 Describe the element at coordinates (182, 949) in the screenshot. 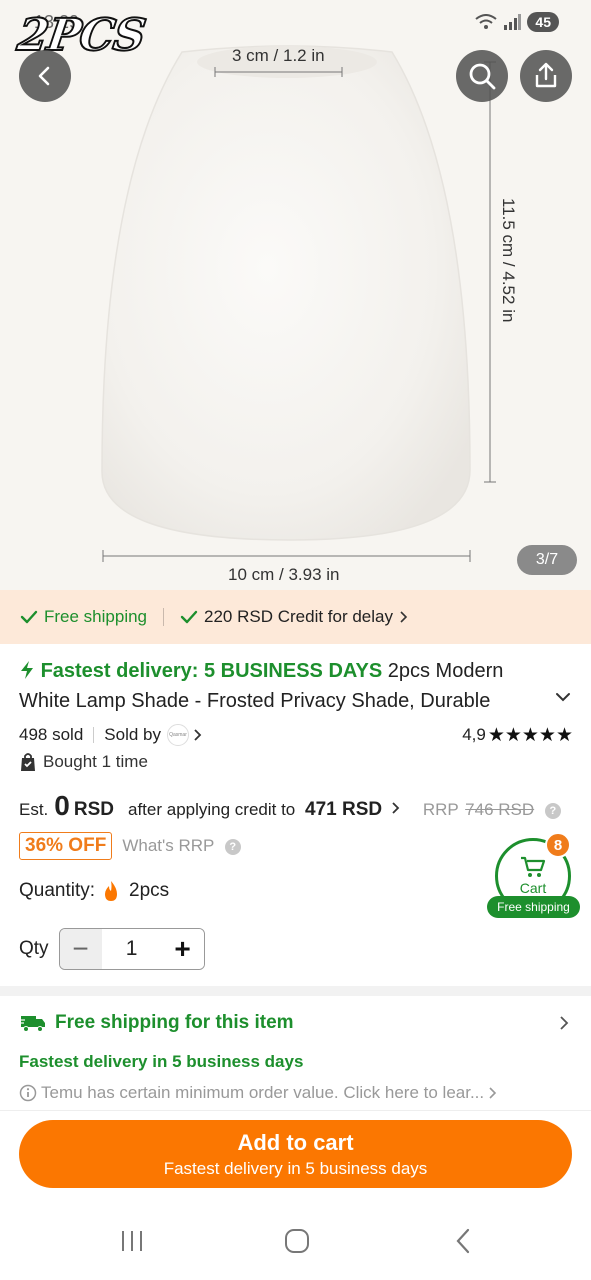

I see `increase-qty-button: +` at that location.